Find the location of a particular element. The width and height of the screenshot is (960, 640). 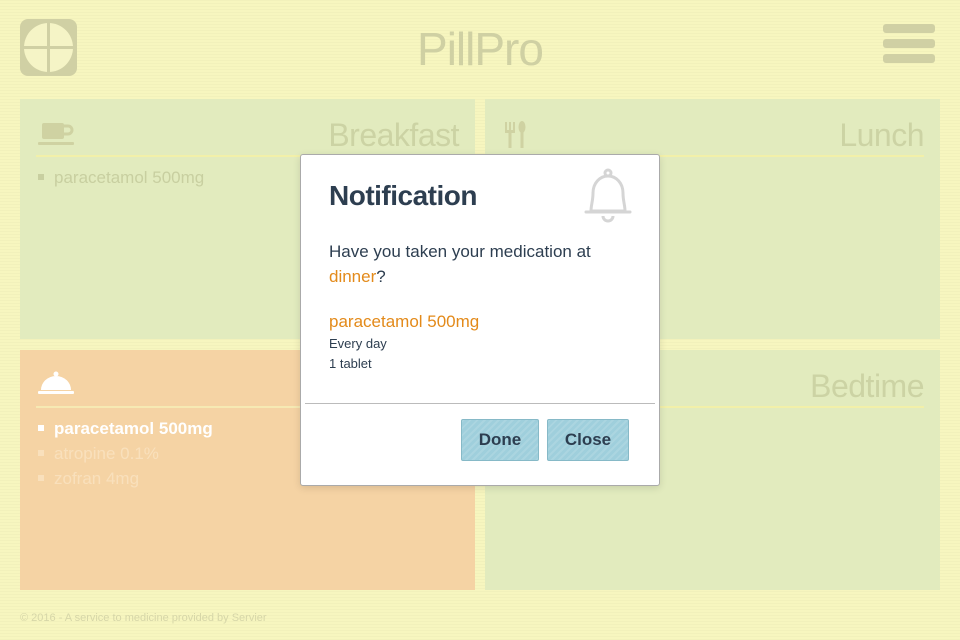

meal-name: dinner is located at coordinates (353, 276).